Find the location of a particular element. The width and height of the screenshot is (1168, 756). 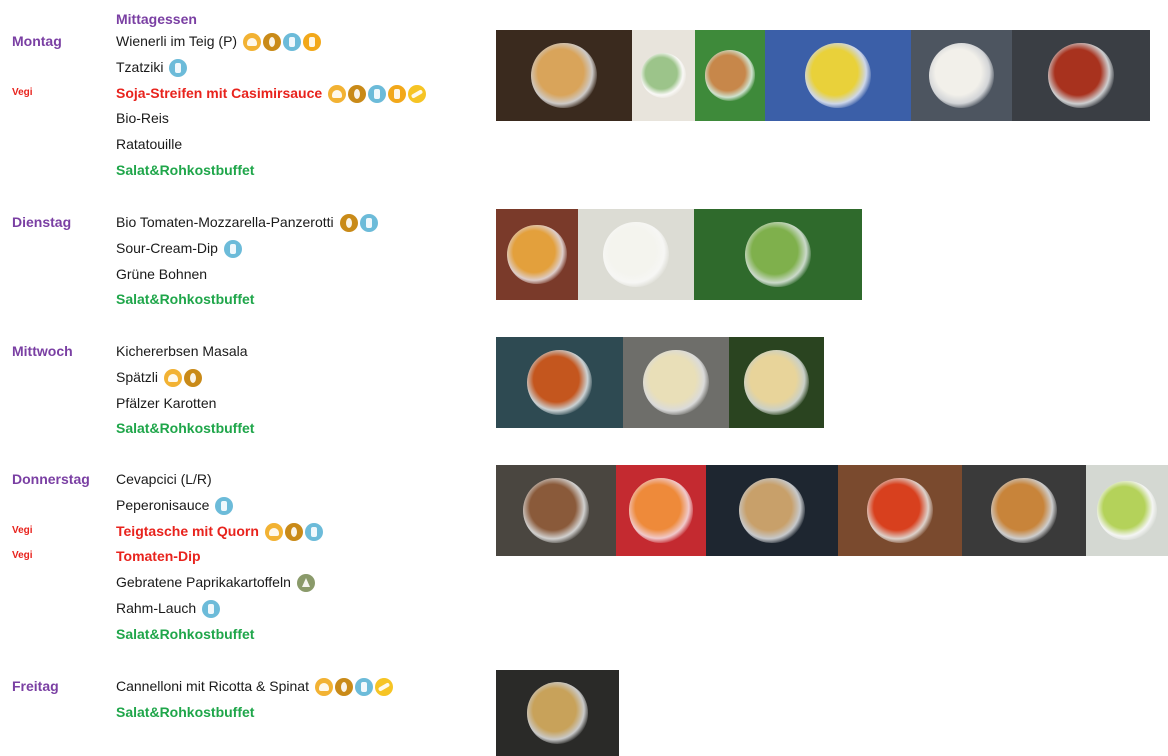

menu-item-label: Bio-Reis is located at coordinates (142, 118).